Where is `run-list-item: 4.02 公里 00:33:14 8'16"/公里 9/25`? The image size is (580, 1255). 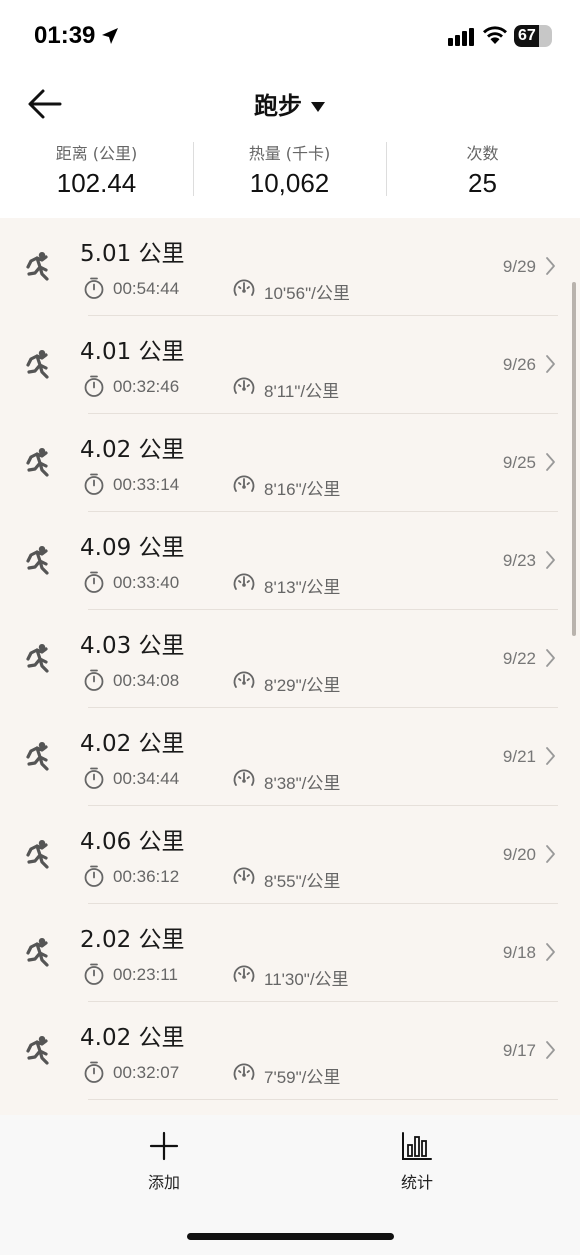 run-list-item: 4.02 公里 00:33:14 8'16"/公里 9/25 is located at coordinates (290, 463).